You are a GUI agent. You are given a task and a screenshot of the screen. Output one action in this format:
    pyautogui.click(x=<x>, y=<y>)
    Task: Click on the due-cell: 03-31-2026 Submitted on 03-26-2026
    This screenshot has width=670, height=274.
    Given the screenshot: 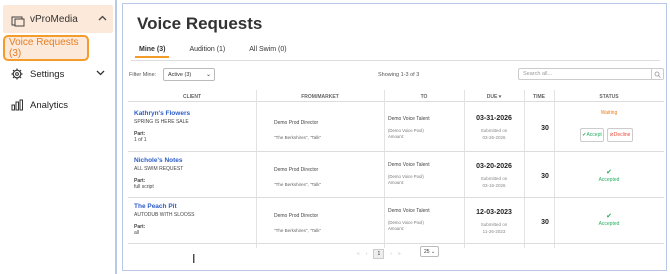 What is the action you would take?
    pyautogui.click(x=494, y=127)
    